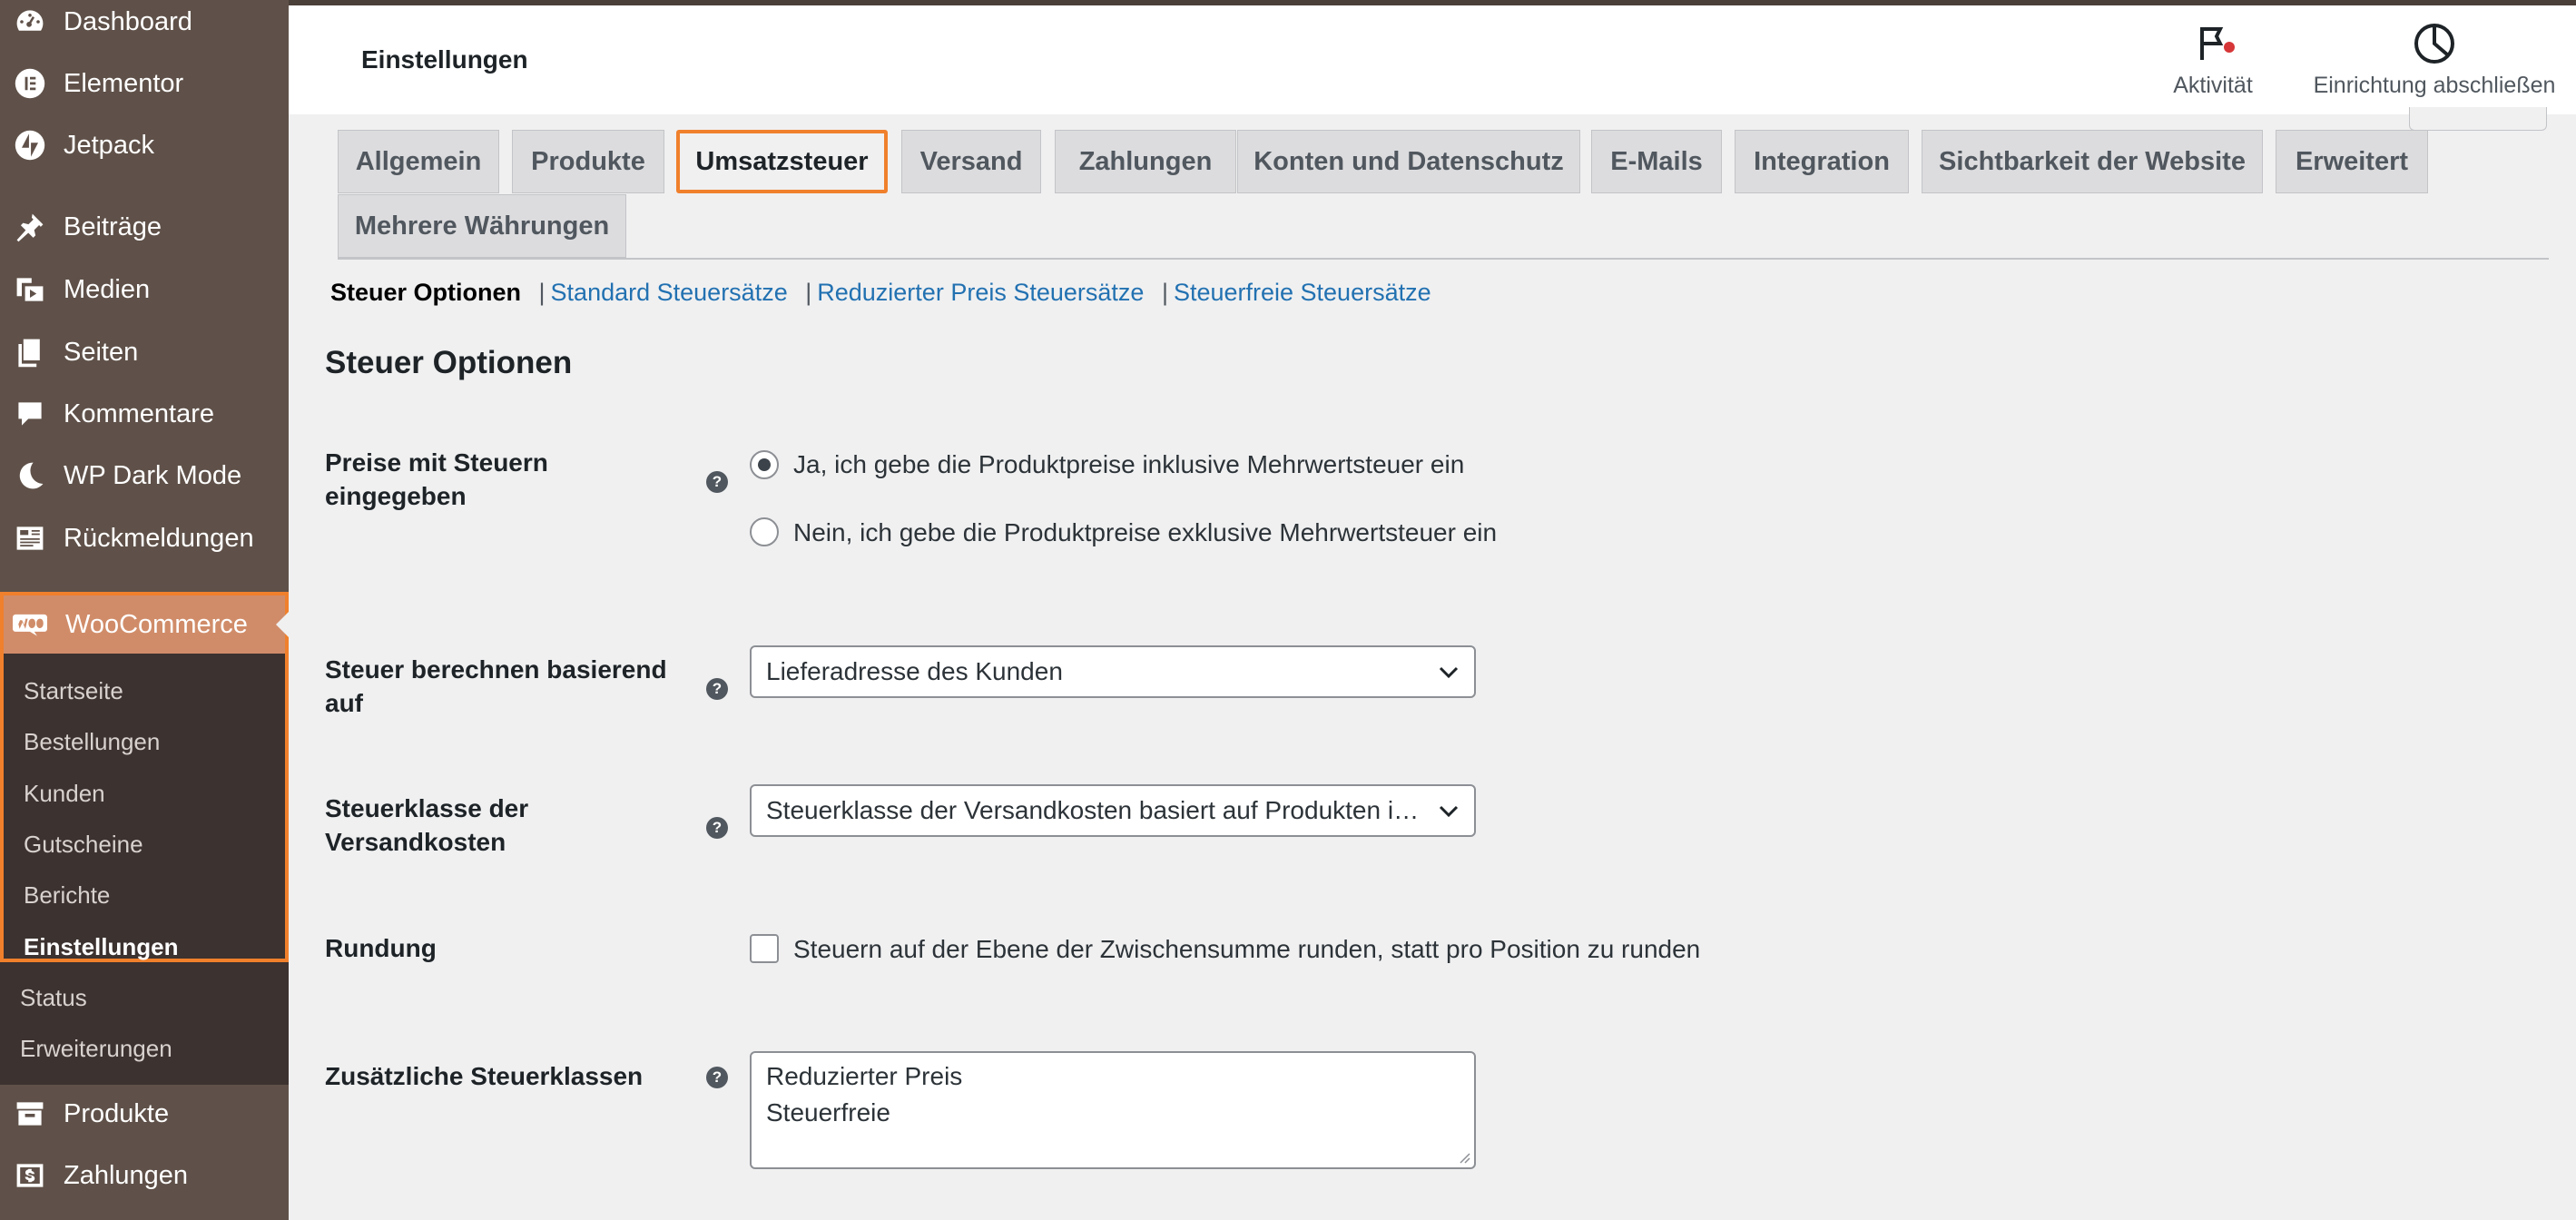 The height and width of the screenshot is (1220, 2576). Describe the element at coordinates (159, 538) in the screenshot. I see `menu-item-label: Rückmeldungen` at that location.